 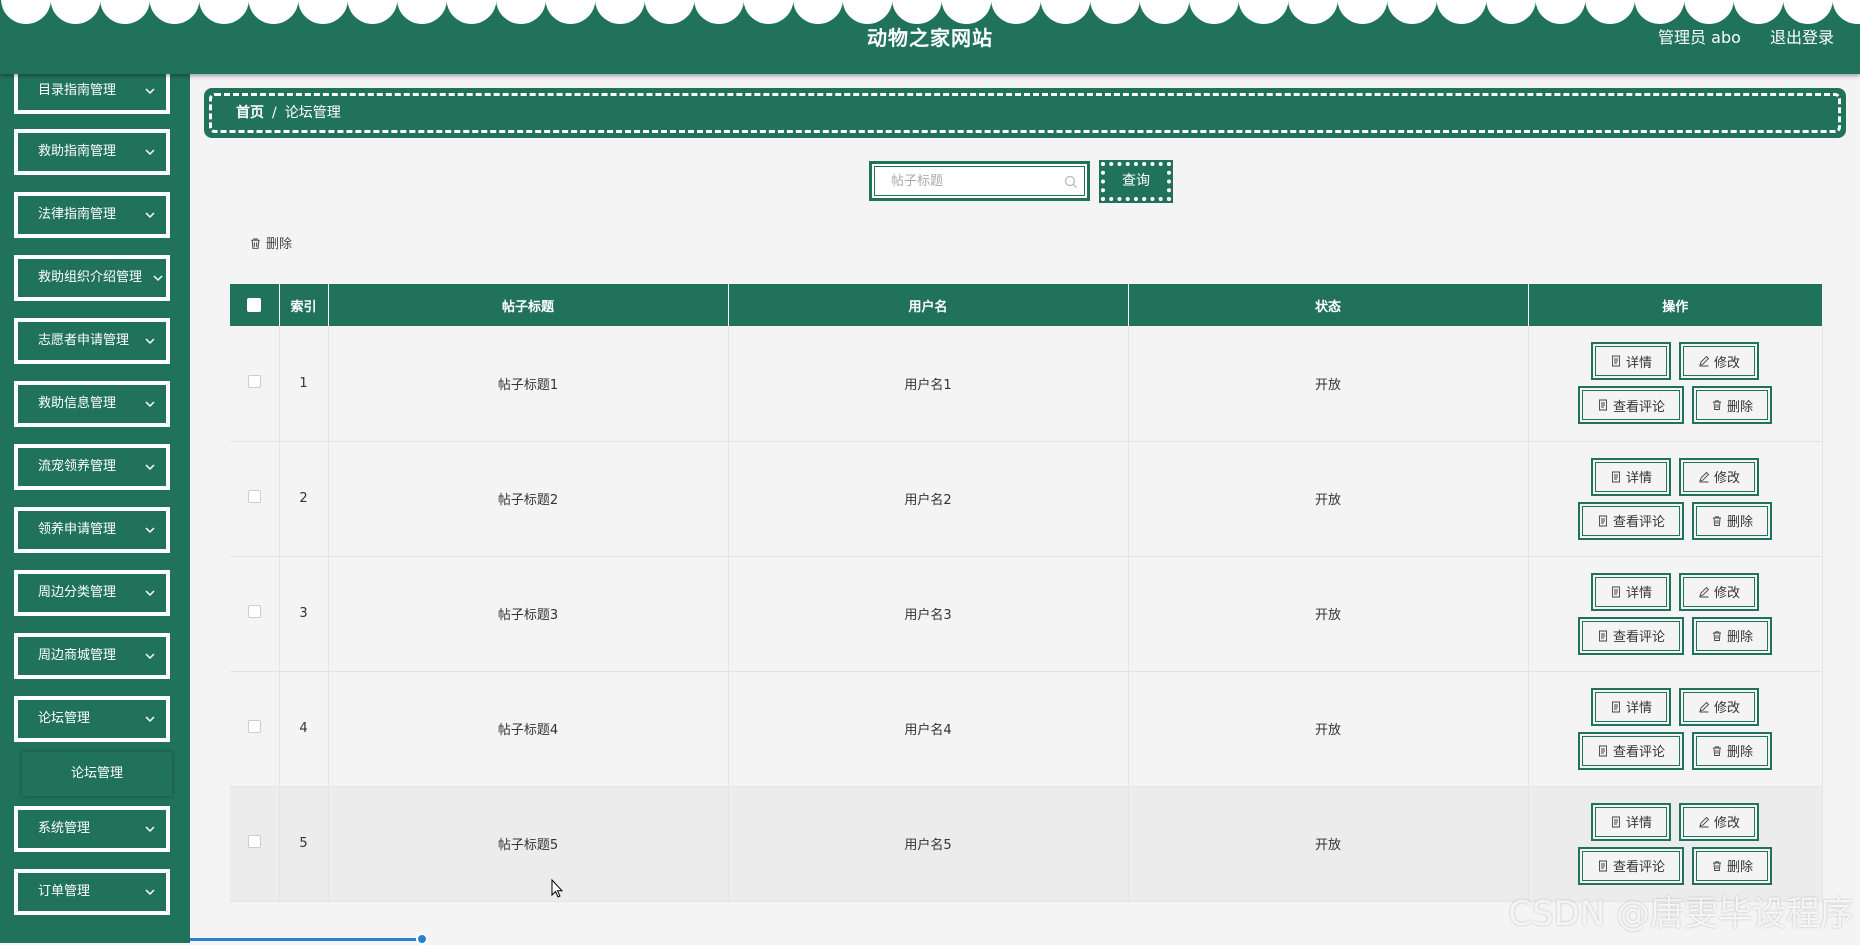 What do you see at coordinates (1740, 635) in the screenshot?
I see `delete-button-label: 删除` at bounding box center [1740, 635].